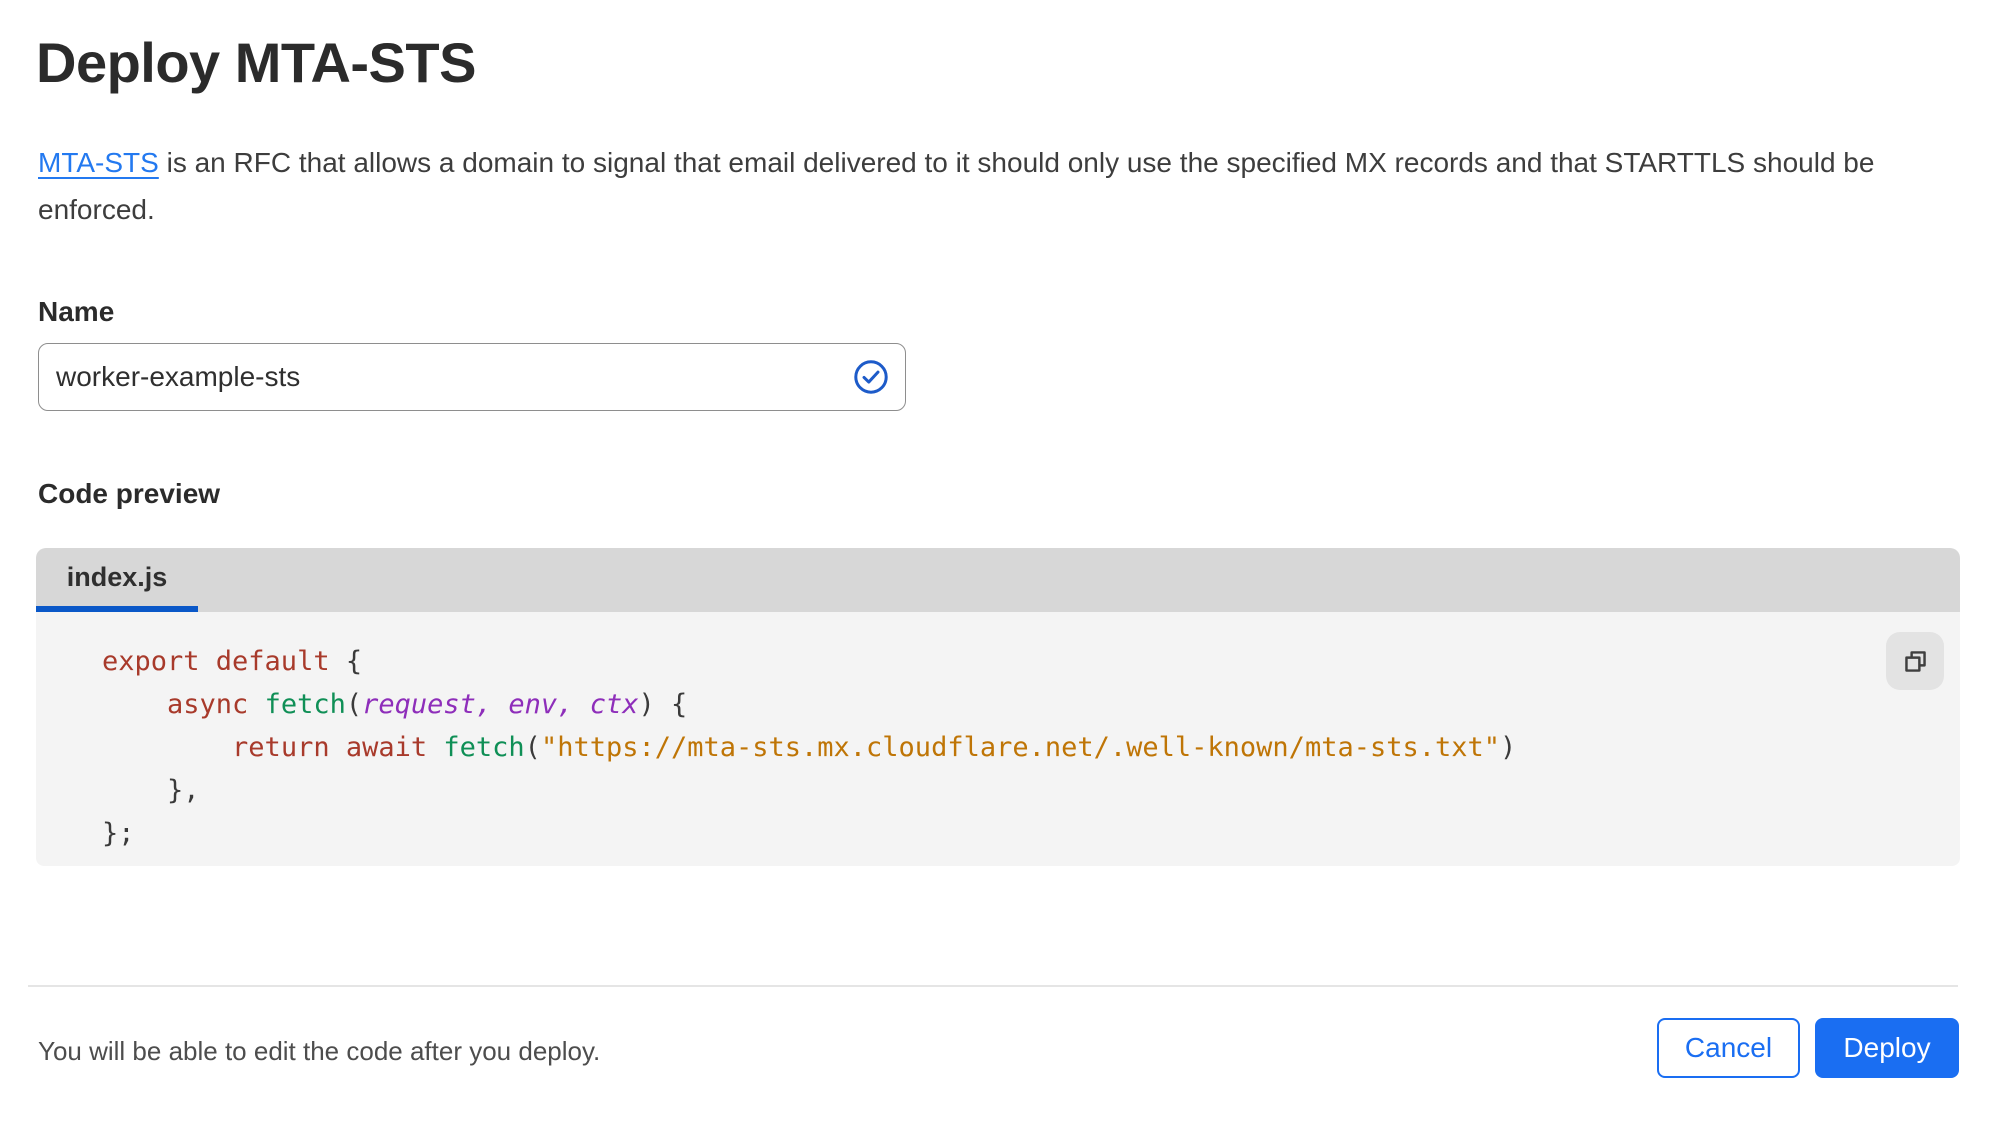 Image resolution: width=1999 pixels, height=1138 pixels. I want to click on code-preview-label: Code preview, so click(129, 493).